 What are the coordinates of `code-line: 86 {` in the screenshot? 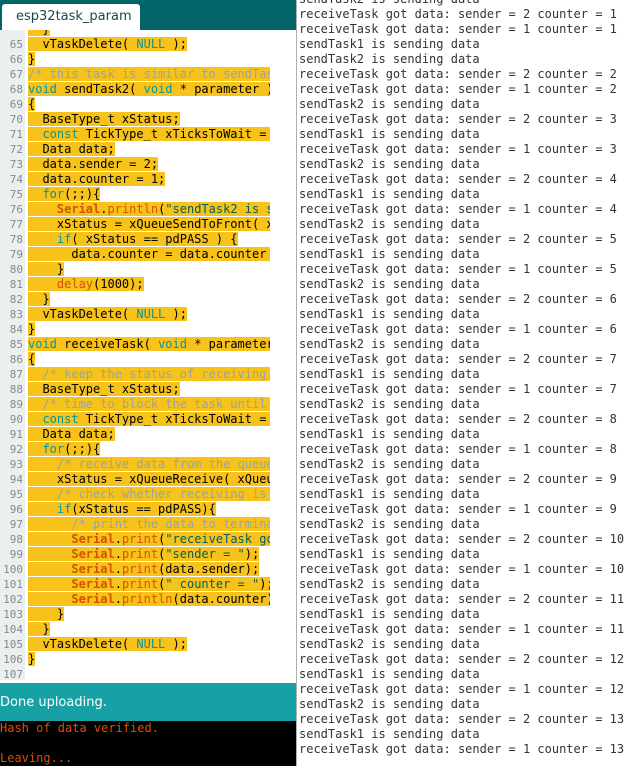 It's located at (150, 359).